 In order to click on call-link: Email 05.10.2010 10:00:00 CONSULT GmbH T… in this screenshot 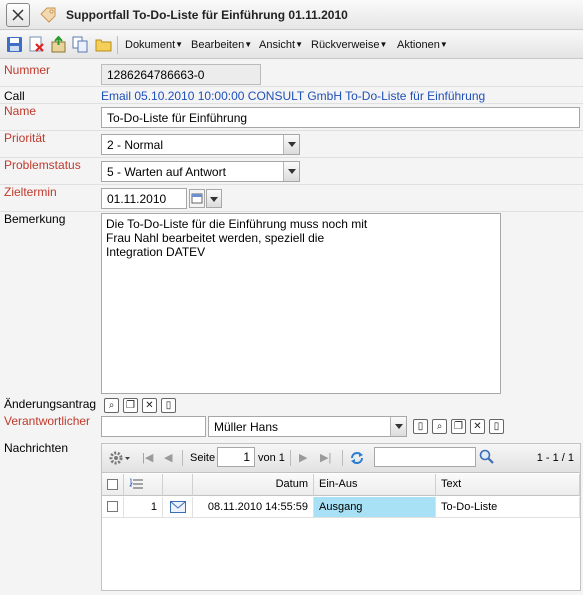, I will do `click(293, 96)`.